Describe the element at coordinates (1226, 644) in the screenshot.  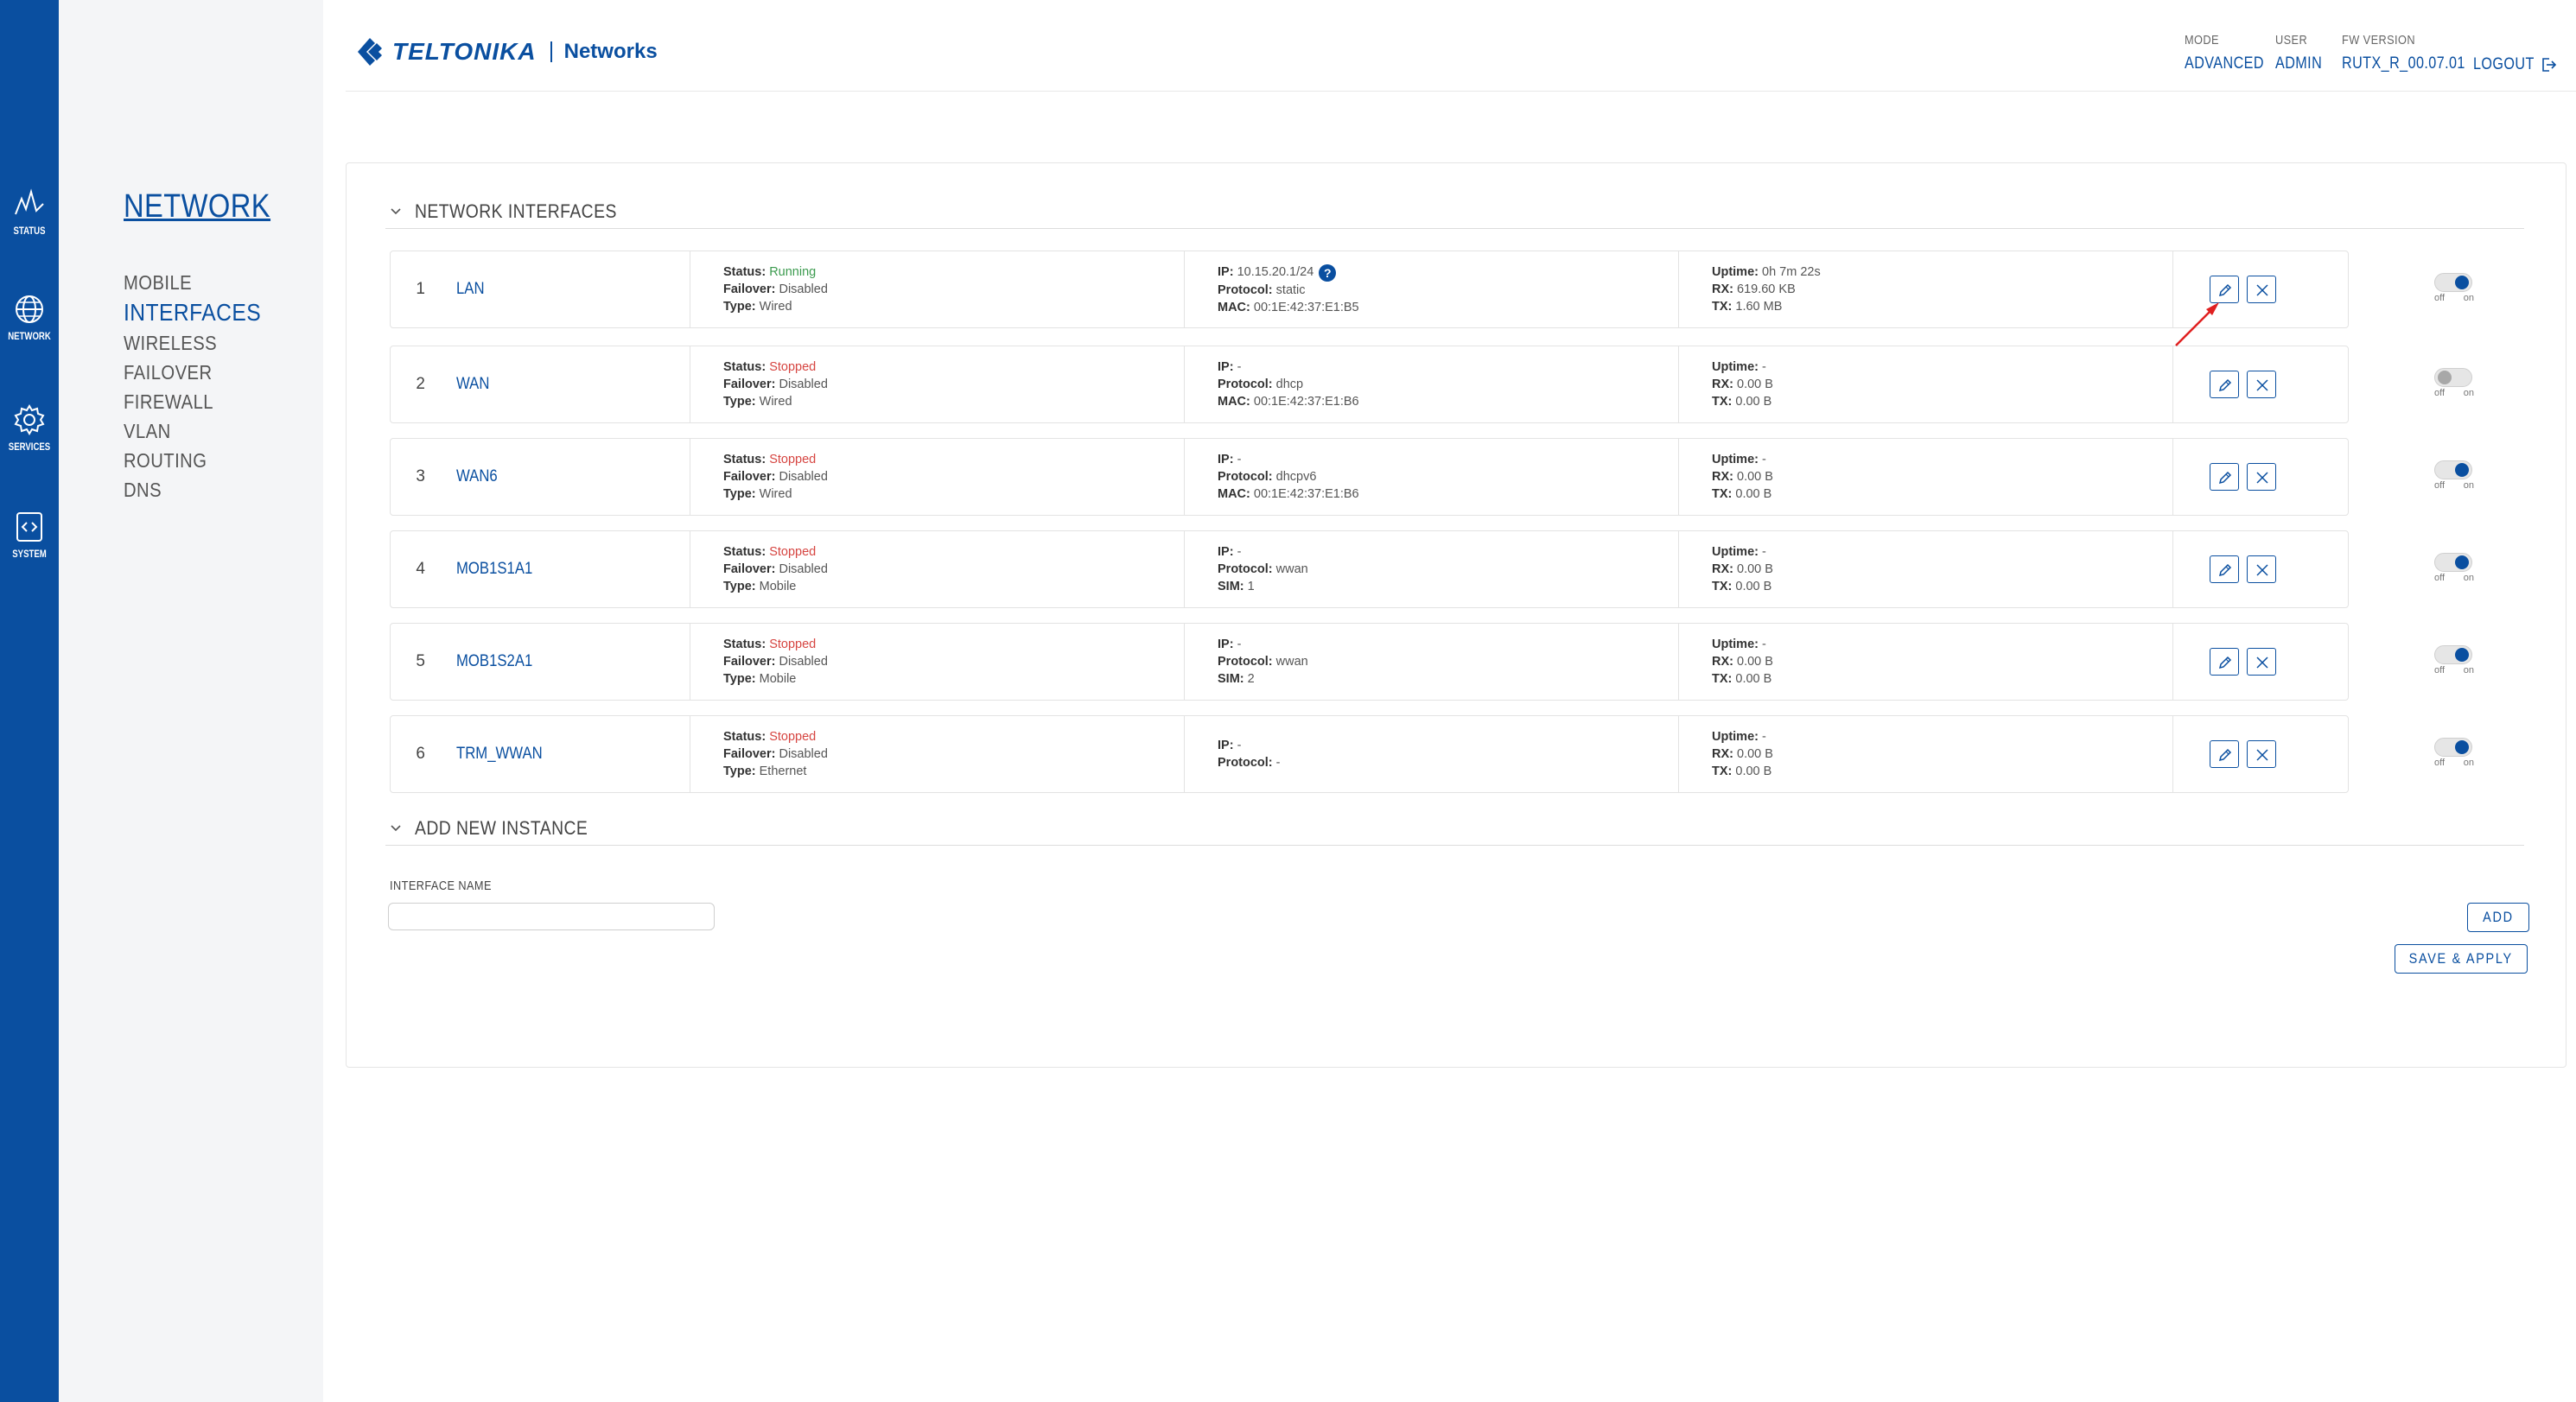
I see `ip-label: IP:` at that location.